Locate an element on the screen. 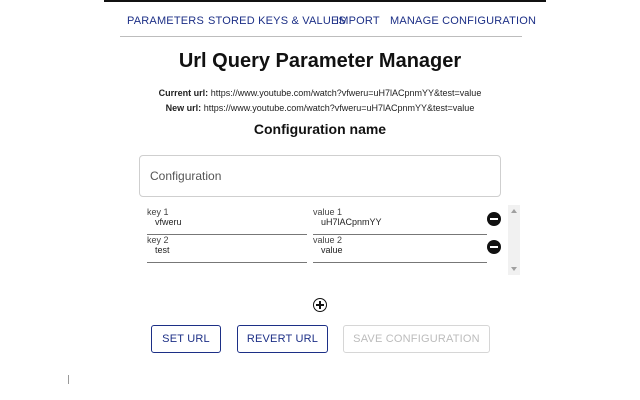 The width and height of the screenshot is (640, 400). value-label: value 1 is located at coordinates (328, 212).